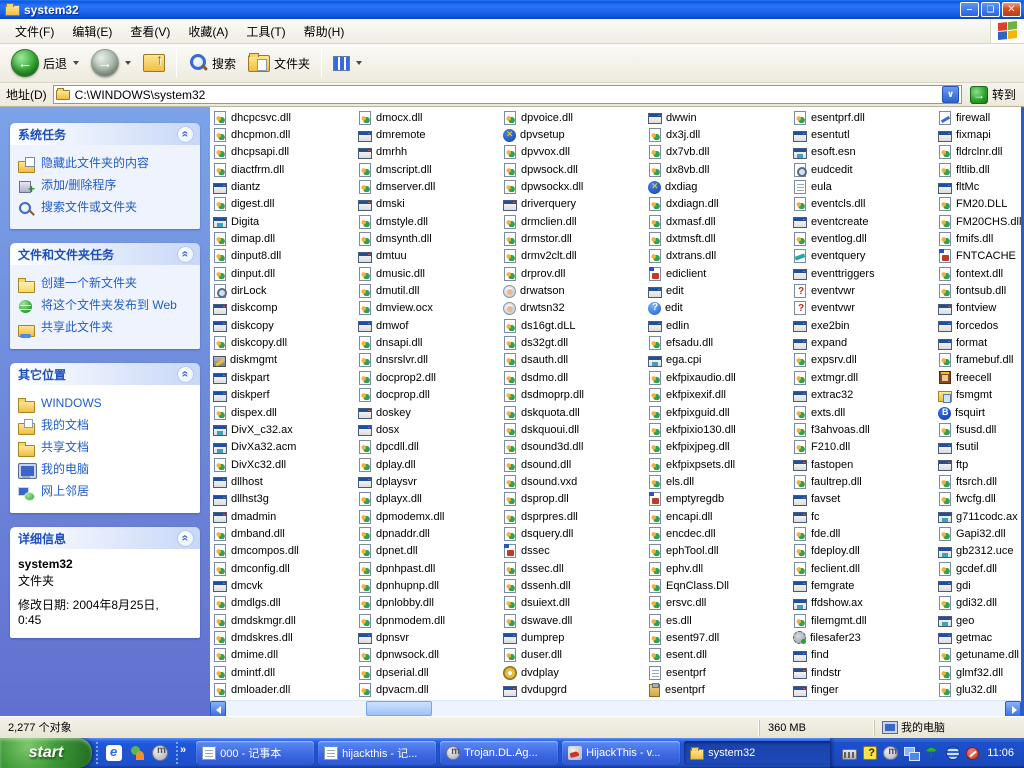 The height and width of the screenshot is (768, 1024). I want to click on file-item: fltlib.dll, so click(979, 169).